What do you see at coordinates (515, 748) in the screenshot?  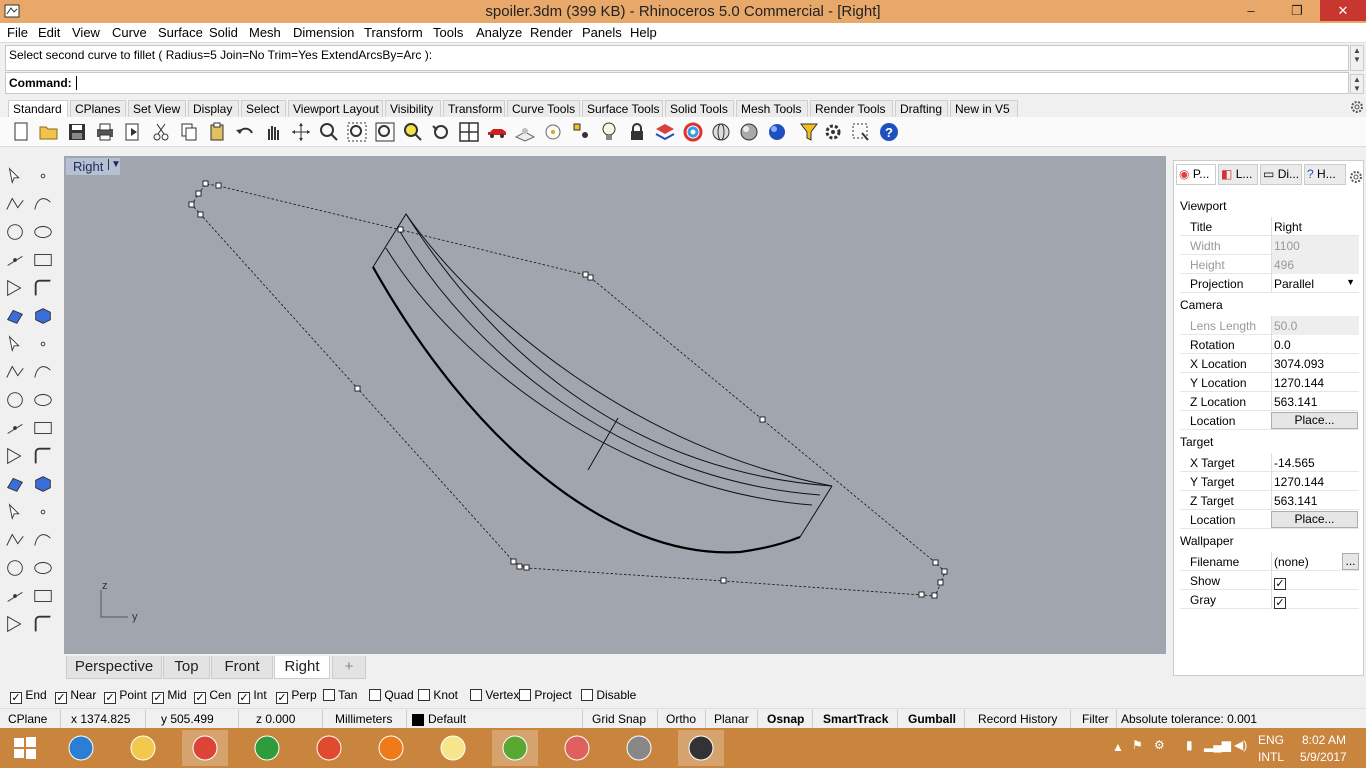 I see `utorrent-icon` at bounding box center [515, 748].